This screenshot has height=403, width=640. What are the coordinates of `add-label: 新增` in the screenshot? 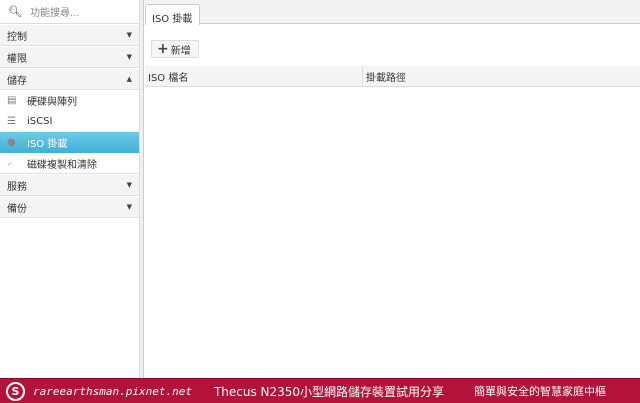 It's located at (180, 51).